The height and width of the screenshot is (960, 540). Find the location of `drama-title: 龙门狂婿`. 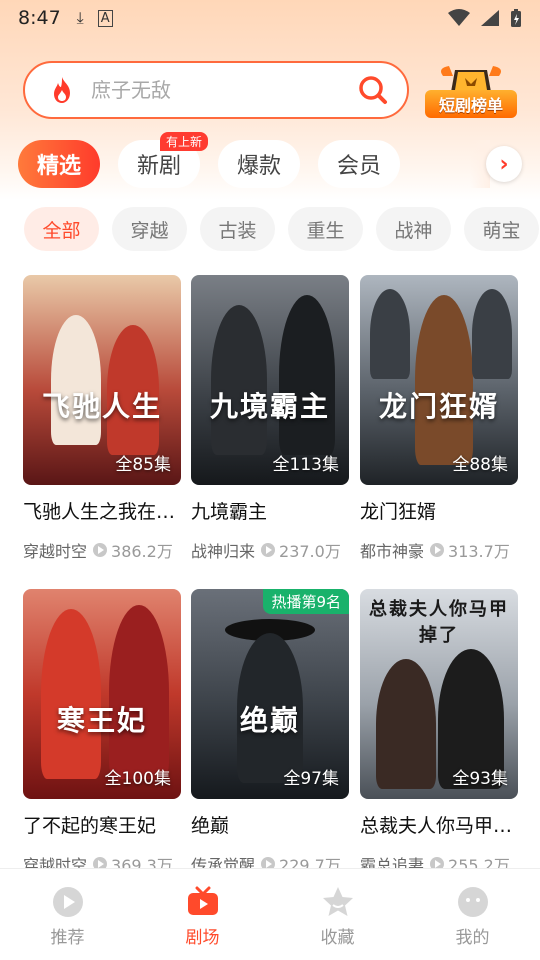

drama-title: 龙门狂婿 is located at coordinates (440, 510).